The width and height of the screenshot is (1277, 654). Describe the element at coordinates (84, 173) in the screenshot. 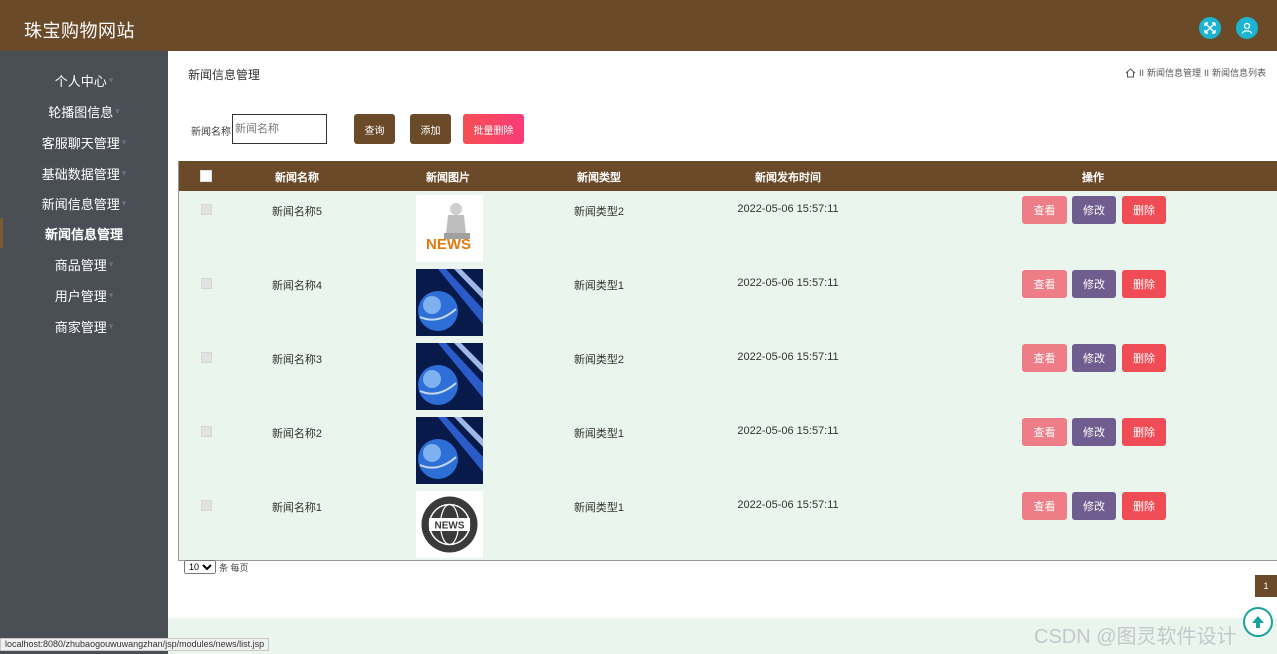

I see `sidebar-item-base-data: 基础数据管理 ▾` at that location.